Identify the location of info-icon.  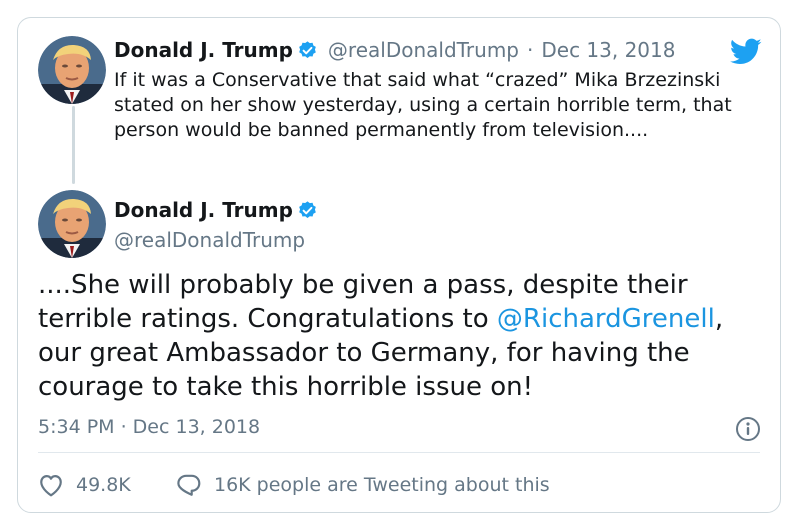
(748, 429).